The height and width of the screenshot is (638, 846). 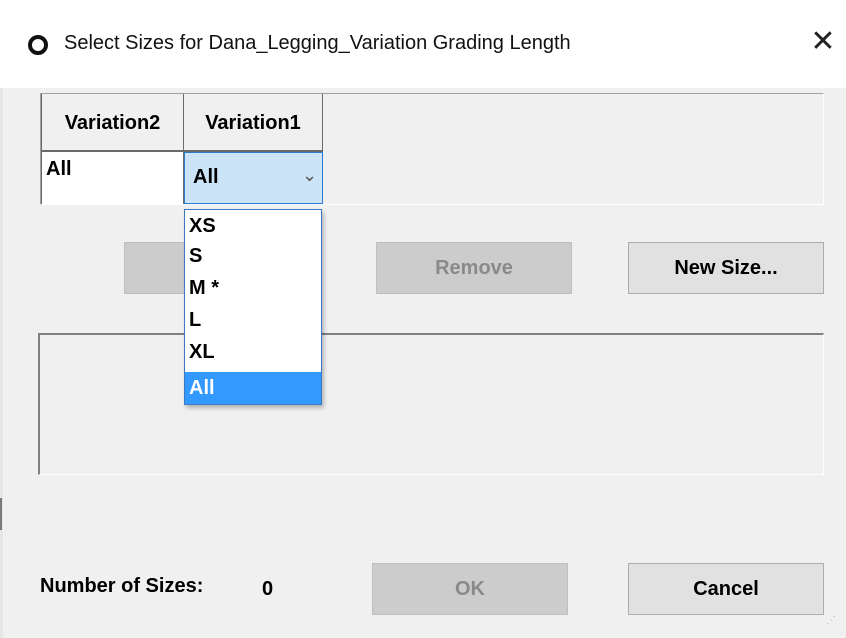 What do you see at coordinates (1, 514) in the screenshot?
I see `edge-marker` at bounding box center [1, 514].